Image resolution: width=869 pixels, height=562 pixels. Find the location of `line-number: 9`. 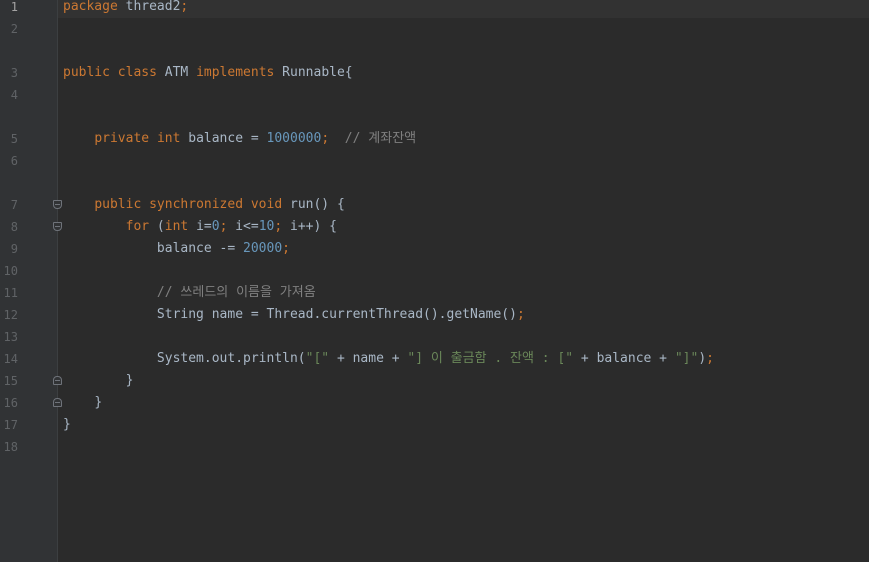

line-number: 9 is located at coordinates (14, 249).